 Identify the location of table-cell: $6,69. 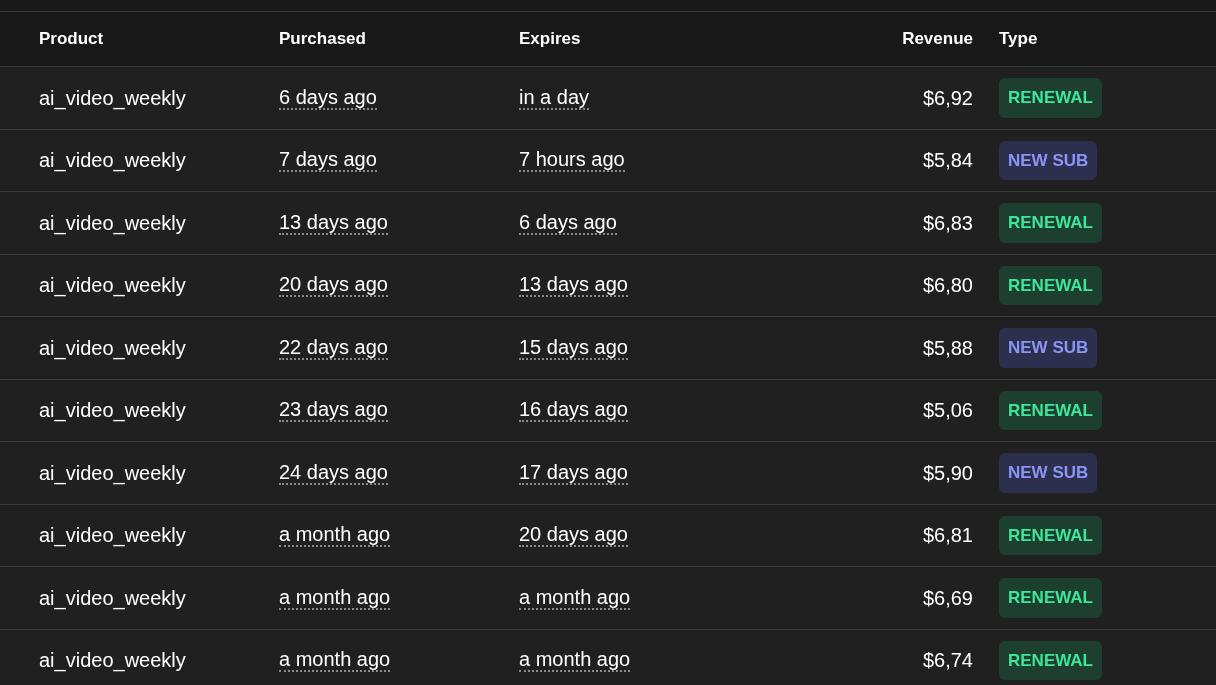
(947, 597).